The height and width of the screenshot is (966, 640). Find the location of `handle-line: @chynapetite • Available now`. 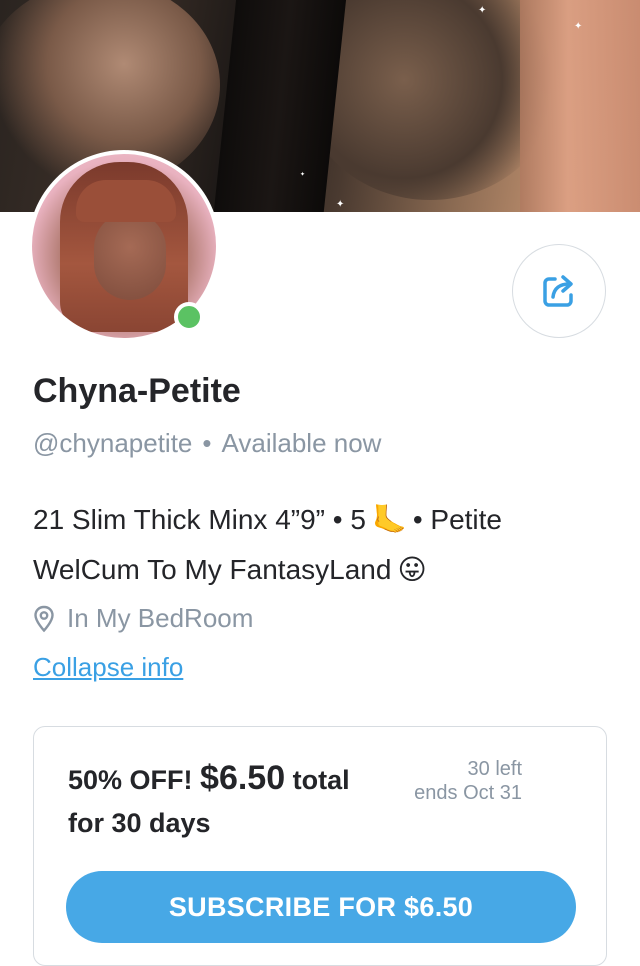

handle-line: @chynapetite • Available now is located at coordinates (207, 443).